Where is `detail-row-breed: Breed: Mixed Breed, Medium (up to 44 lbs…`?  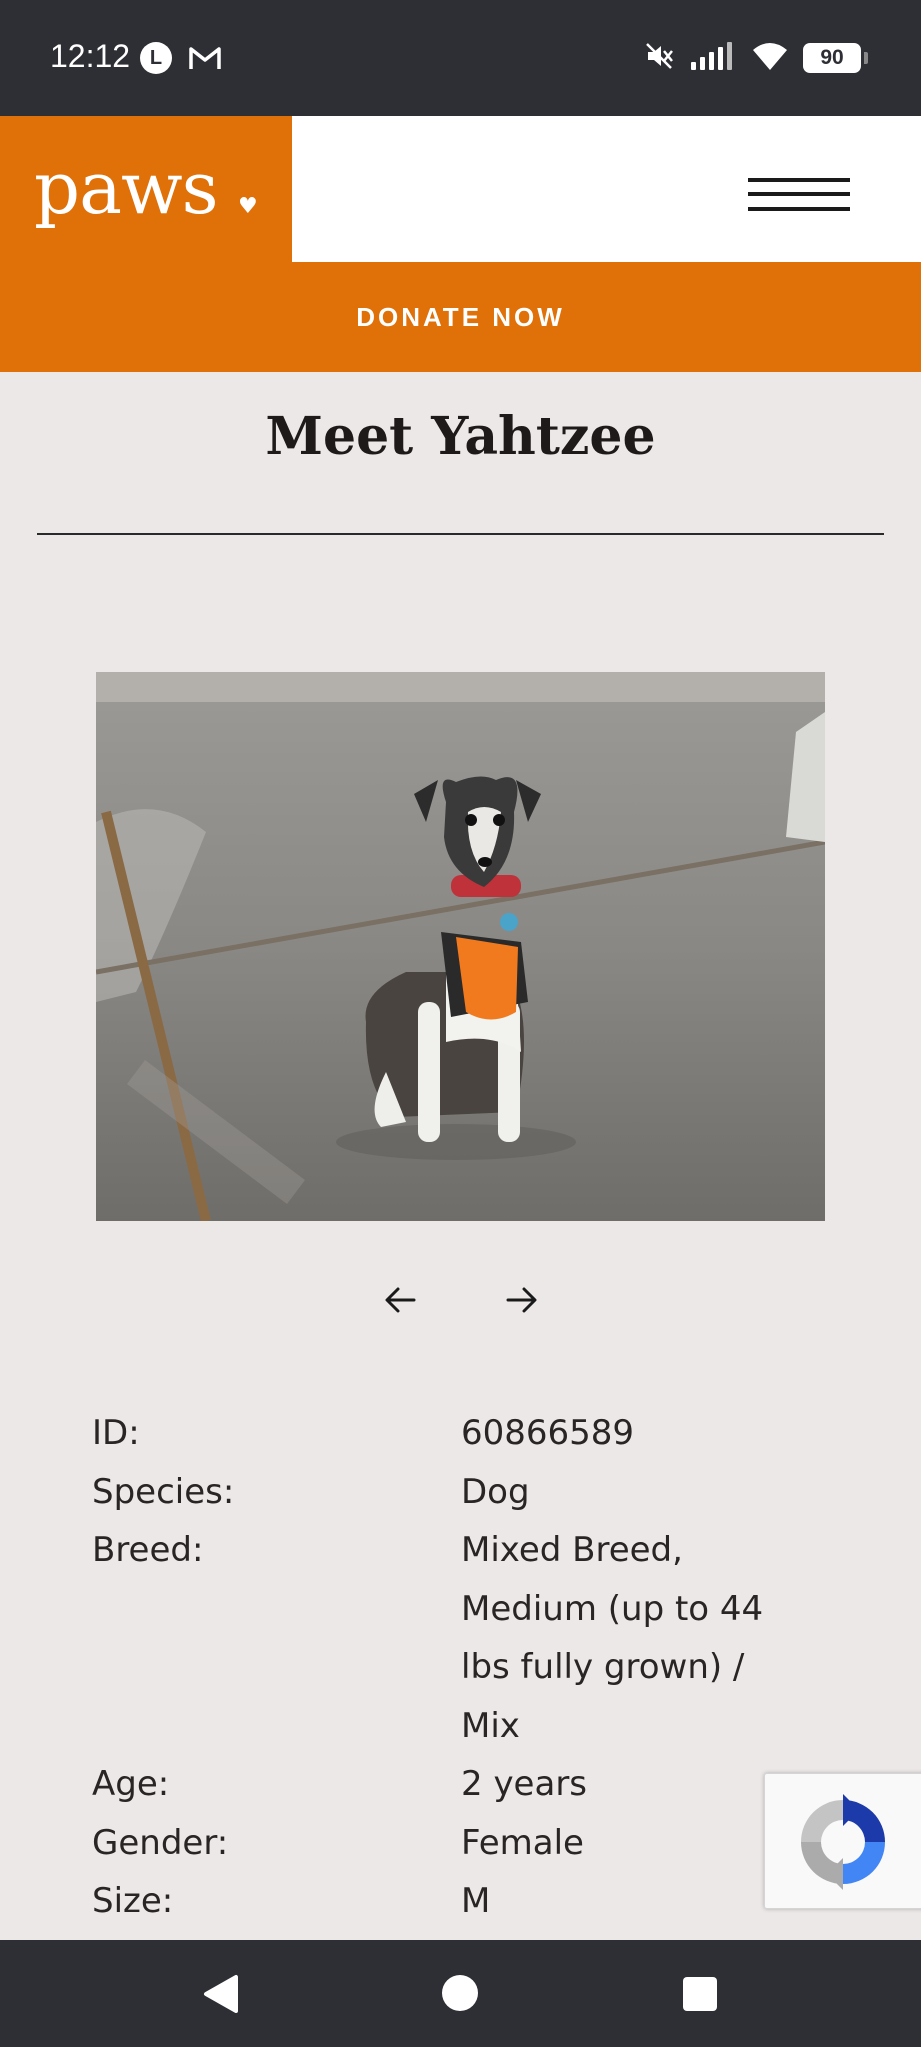 detail-row-breed: Breed: Mixed Breed, Medium (up to 44 lbs… is located at coordinates (452, 1638).